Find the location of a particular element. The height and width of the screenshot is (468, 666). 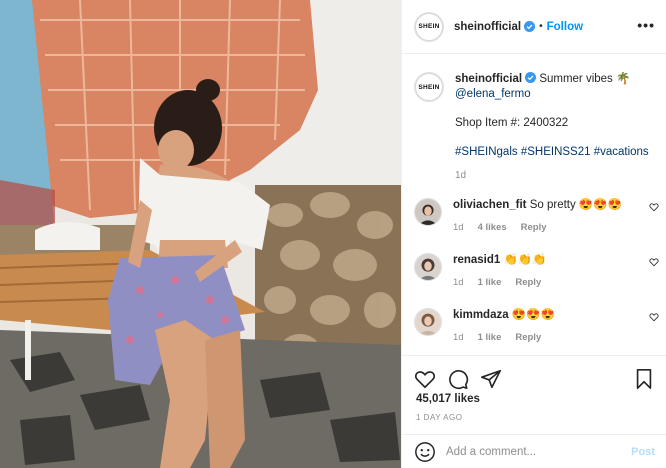

follow-button: Follow is located at coordinates (565, 27).